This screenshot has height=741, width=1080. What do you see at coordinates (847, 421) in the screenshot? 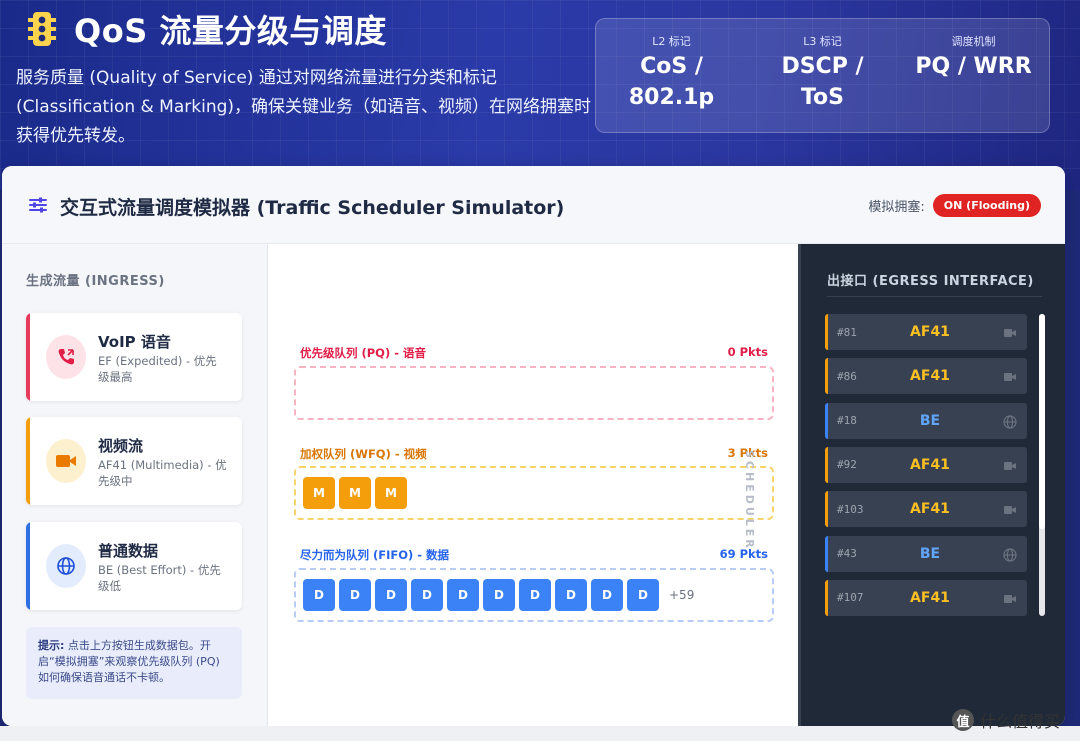
I see `packet-id: #18` at bounding box center [847, 421].